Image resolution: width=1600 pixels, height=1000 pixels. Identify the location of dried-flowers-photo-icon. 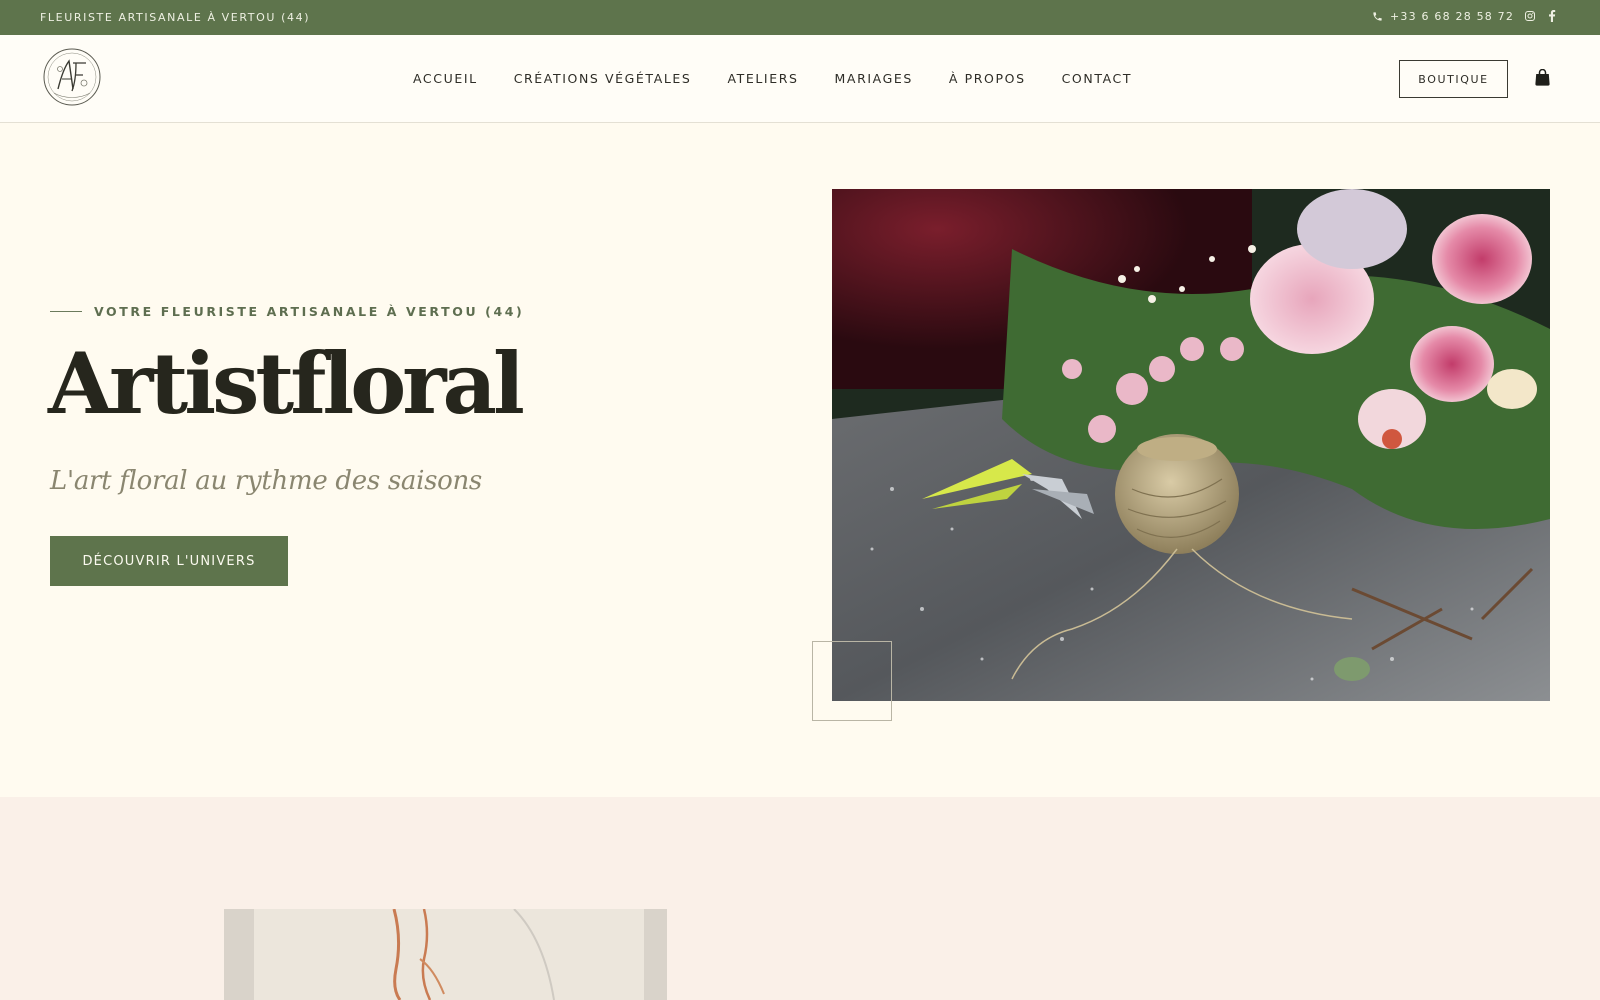
(445, 954).